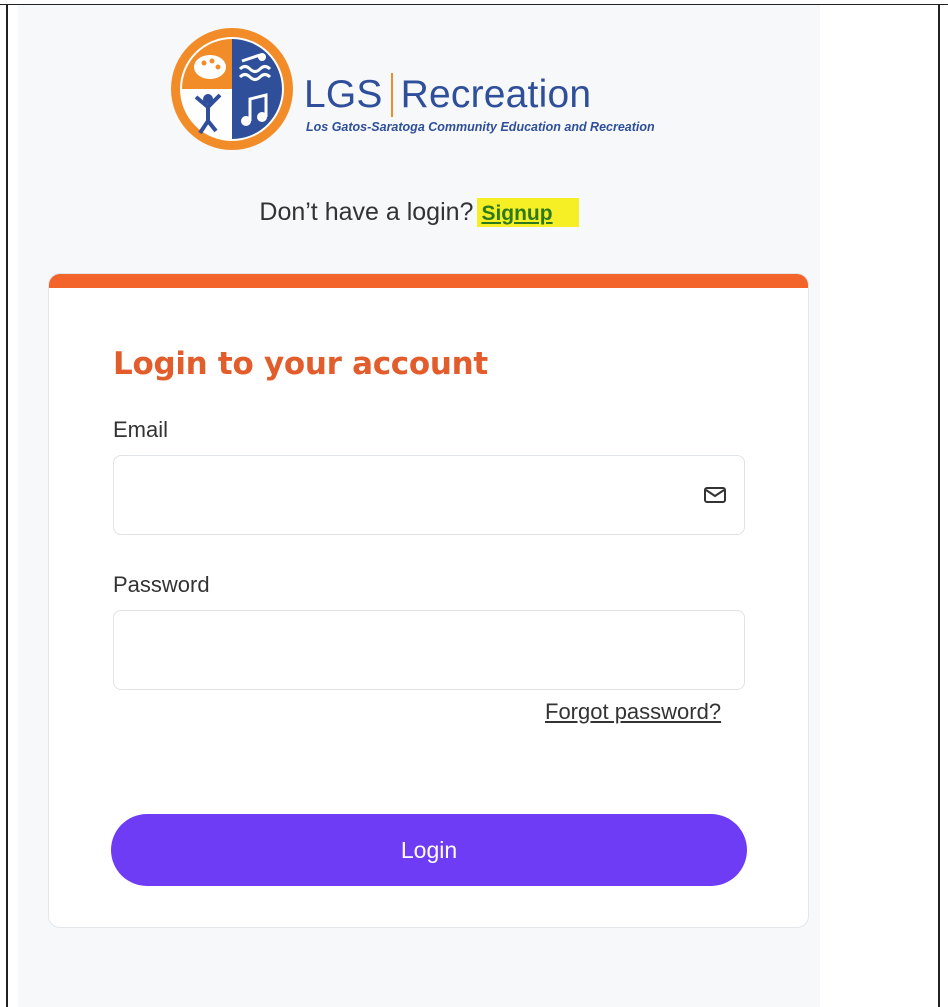  What do you see at coordinates (433, 1004) in the screenshot?
I see `or-divider-text: or` at bounding box center [433, 1004].